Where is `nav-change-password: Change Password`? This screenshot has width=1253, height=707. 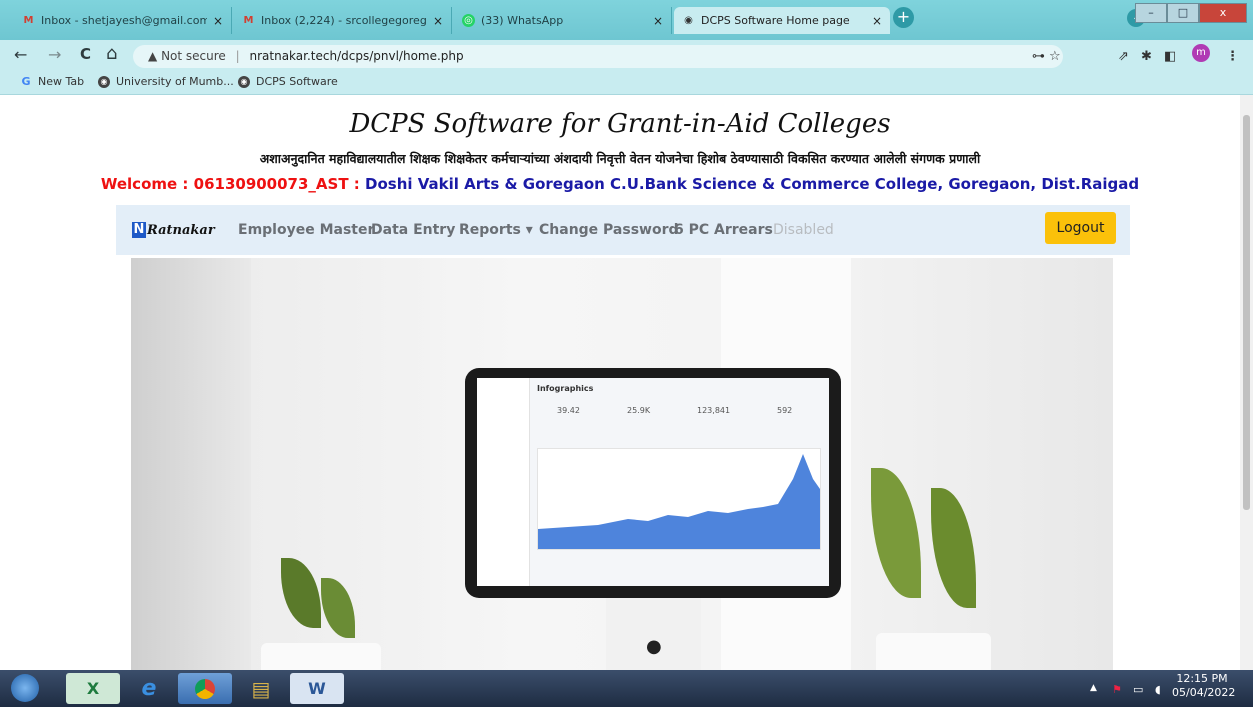 nav-change-password: Change Password is located at coordinates (609, 230).